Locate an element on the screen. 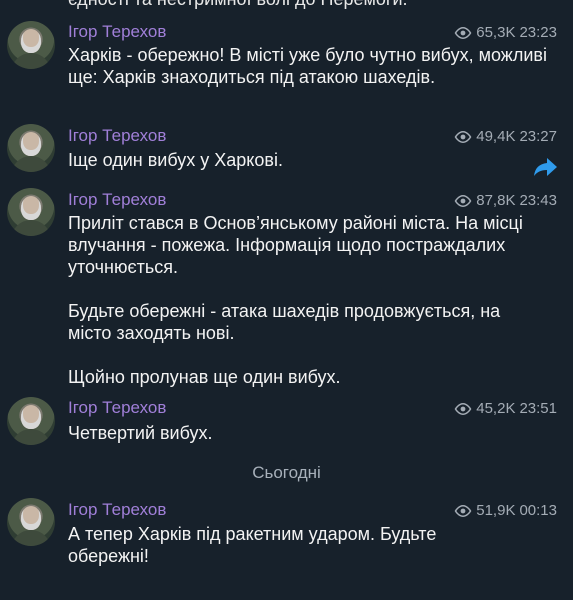 This screenshot has height=600, width=573. forward-icon is located at coordinates (546, 167).